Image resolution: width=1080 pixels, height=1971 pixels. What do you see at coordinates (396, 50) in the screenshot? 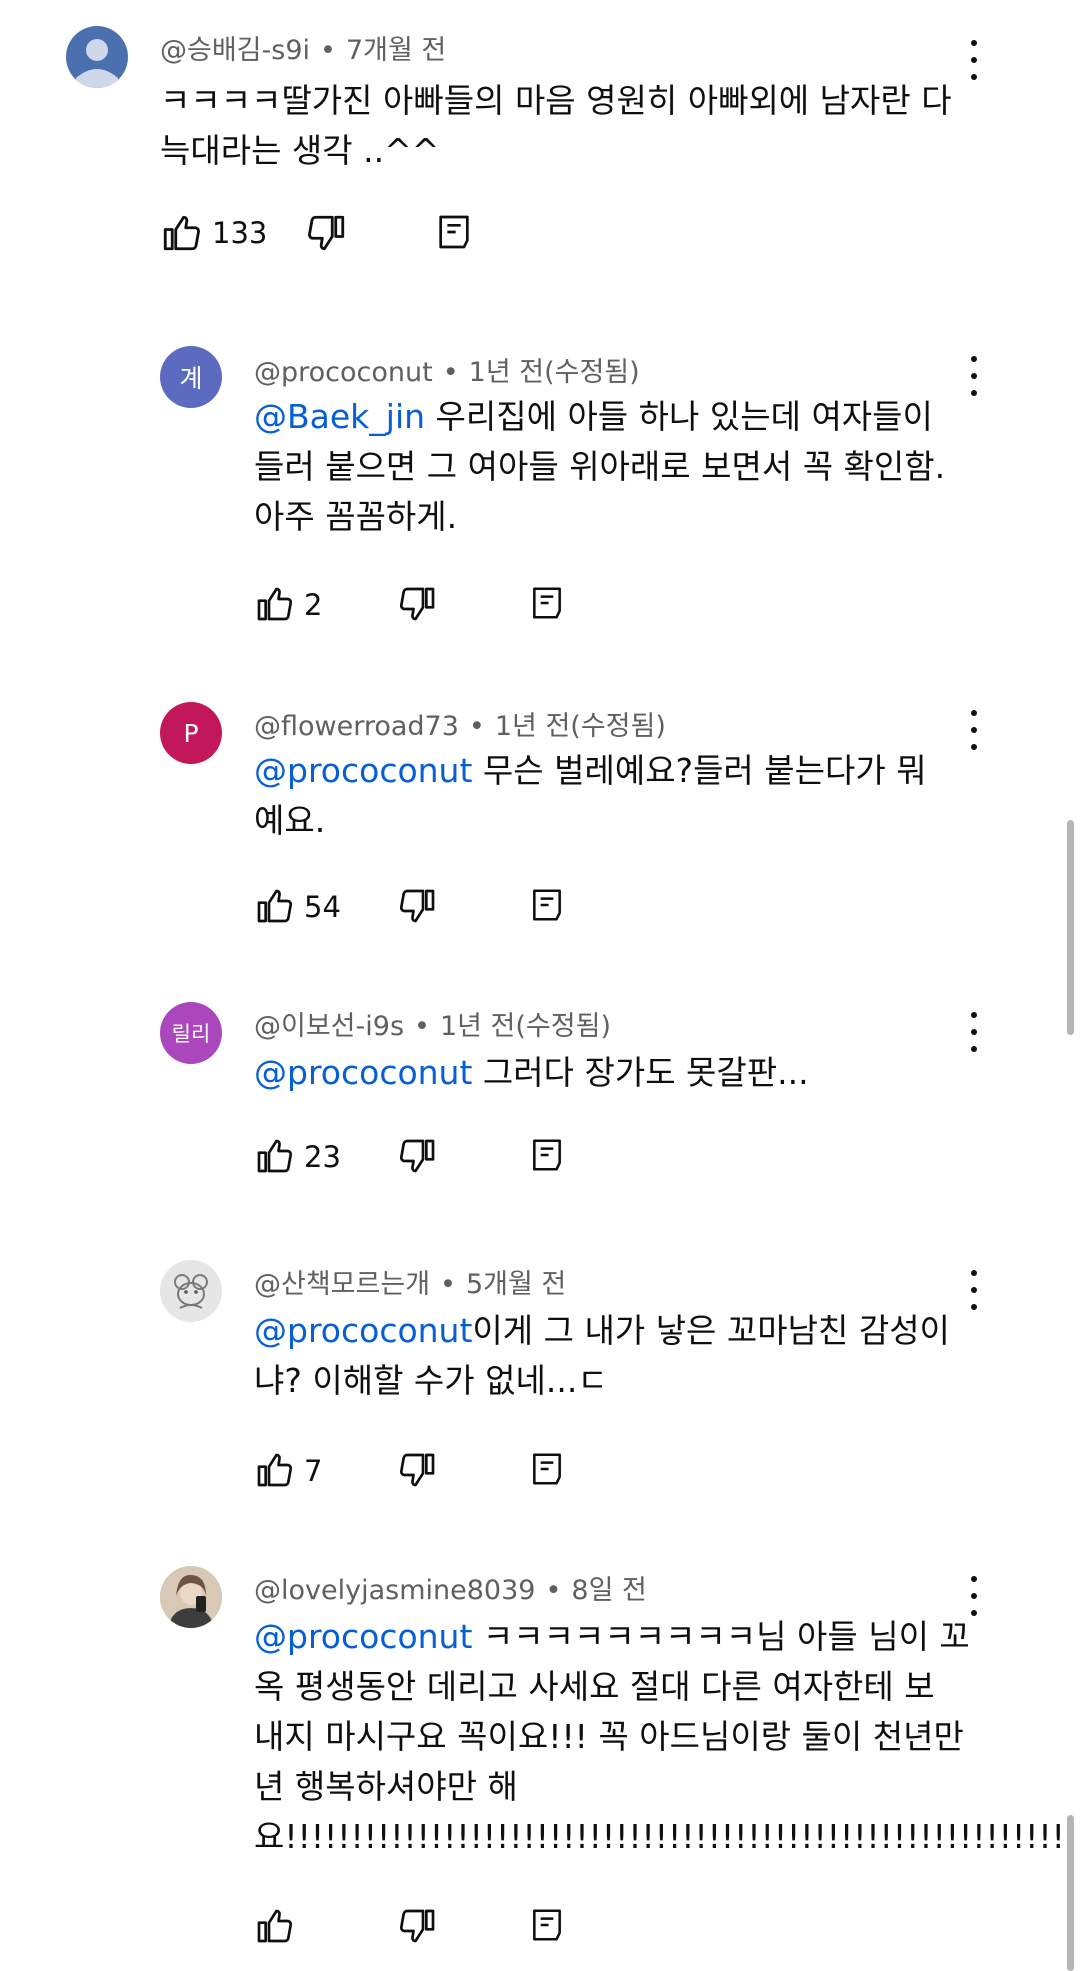
I see `comment-time: 7개월 전` at bounding box center [396, 50].